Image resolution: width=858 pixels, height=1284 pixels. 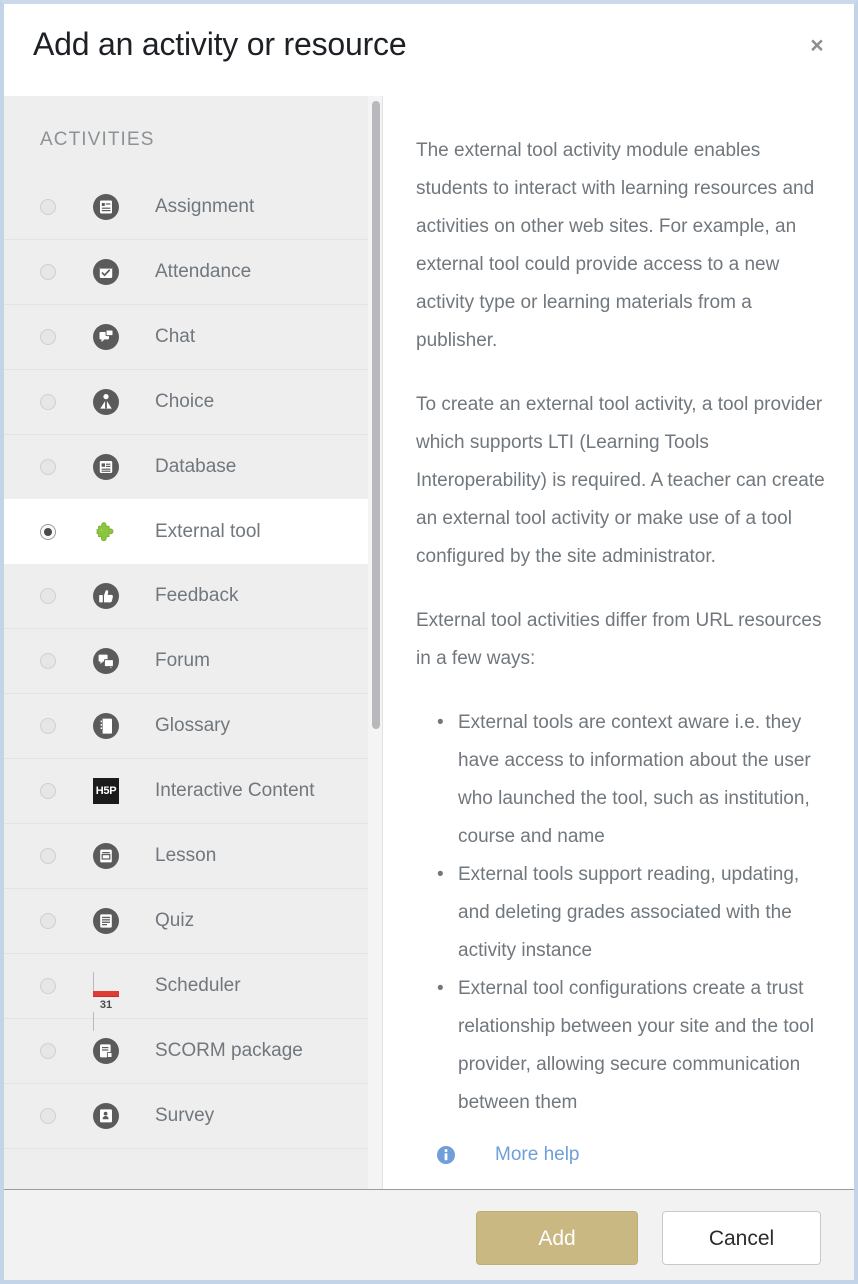 What do you see at coordinates (622, 1155) in the screenshot?
I see `more-help-row: More help` at bounding box center [622, 1155].